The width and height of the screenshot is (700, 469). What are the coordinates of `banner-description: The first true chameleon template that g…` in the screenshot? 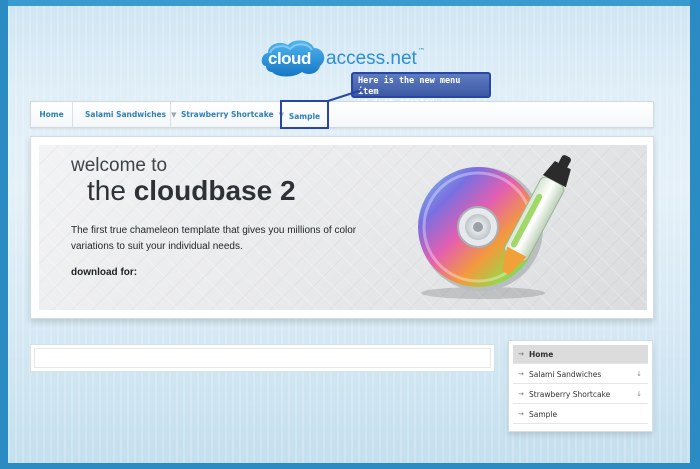 It's located at (214, 238).